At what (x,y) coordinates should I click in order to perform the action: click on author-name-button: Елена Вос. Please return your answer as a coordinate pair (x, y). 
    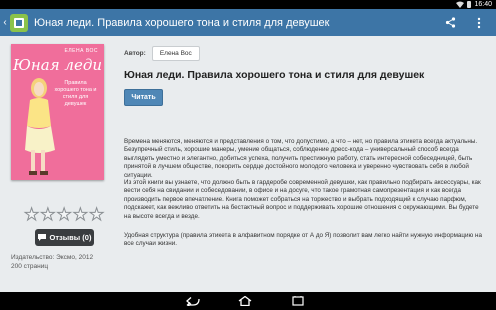
    Looking at the image, I should click on (175, 53).